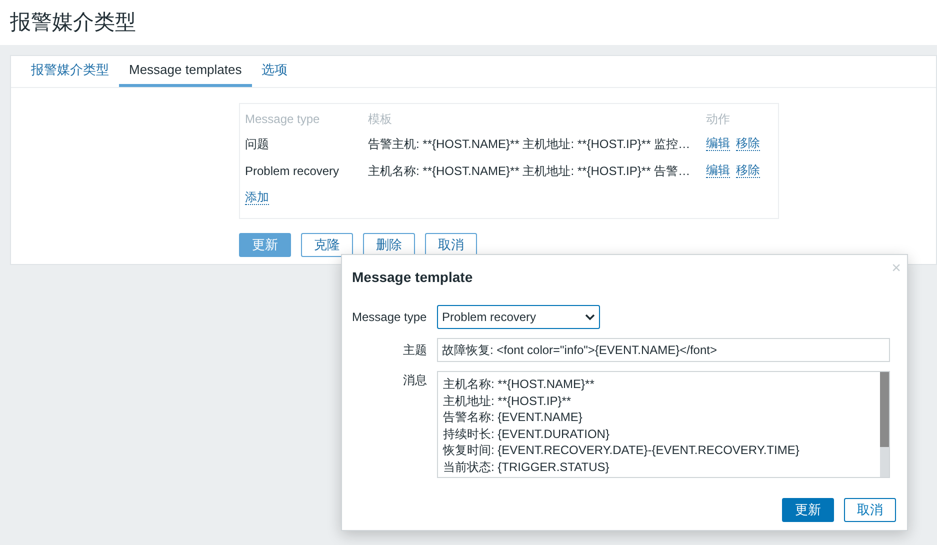 This screenshot has height=545, width=937. I want to click on secondary-button: 克隆, so click(327, 245).